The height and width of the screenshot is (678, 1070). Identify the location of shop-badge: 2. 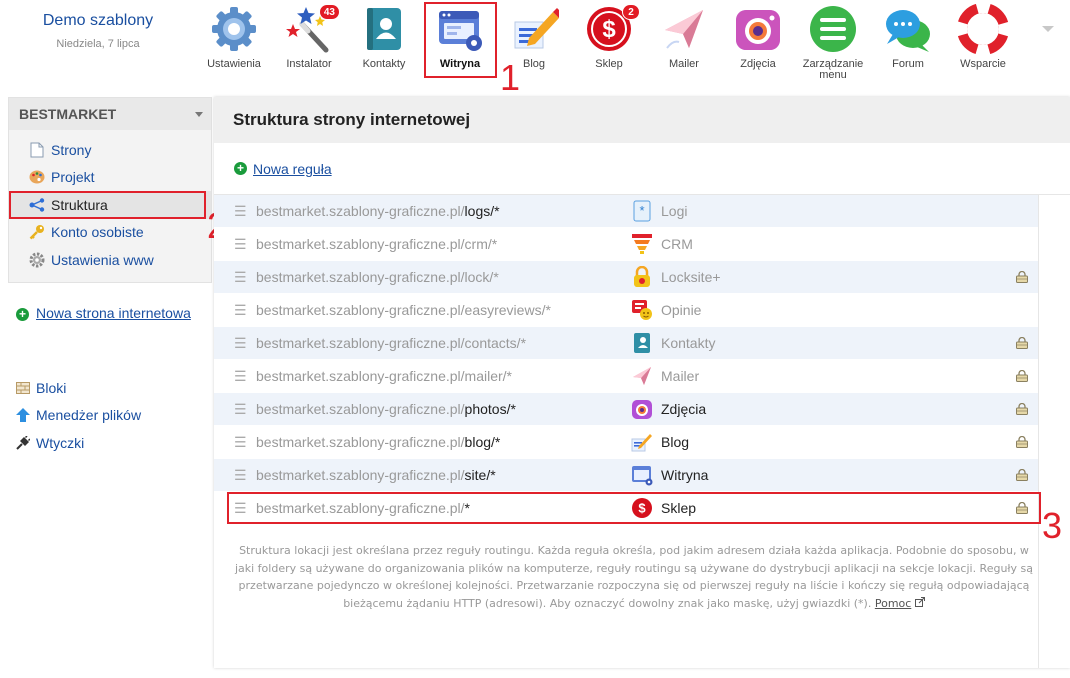
(631, 12).